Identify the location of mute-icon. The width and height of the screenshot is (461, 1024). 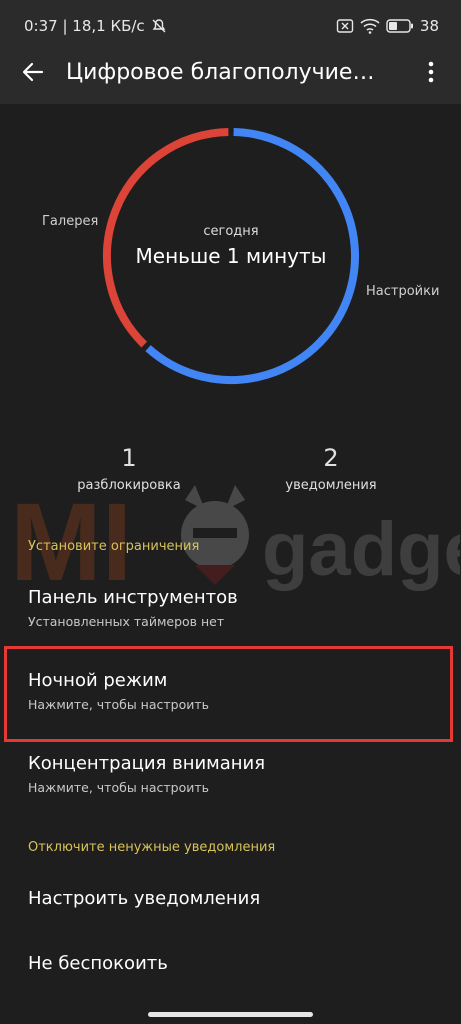
(159, 26).